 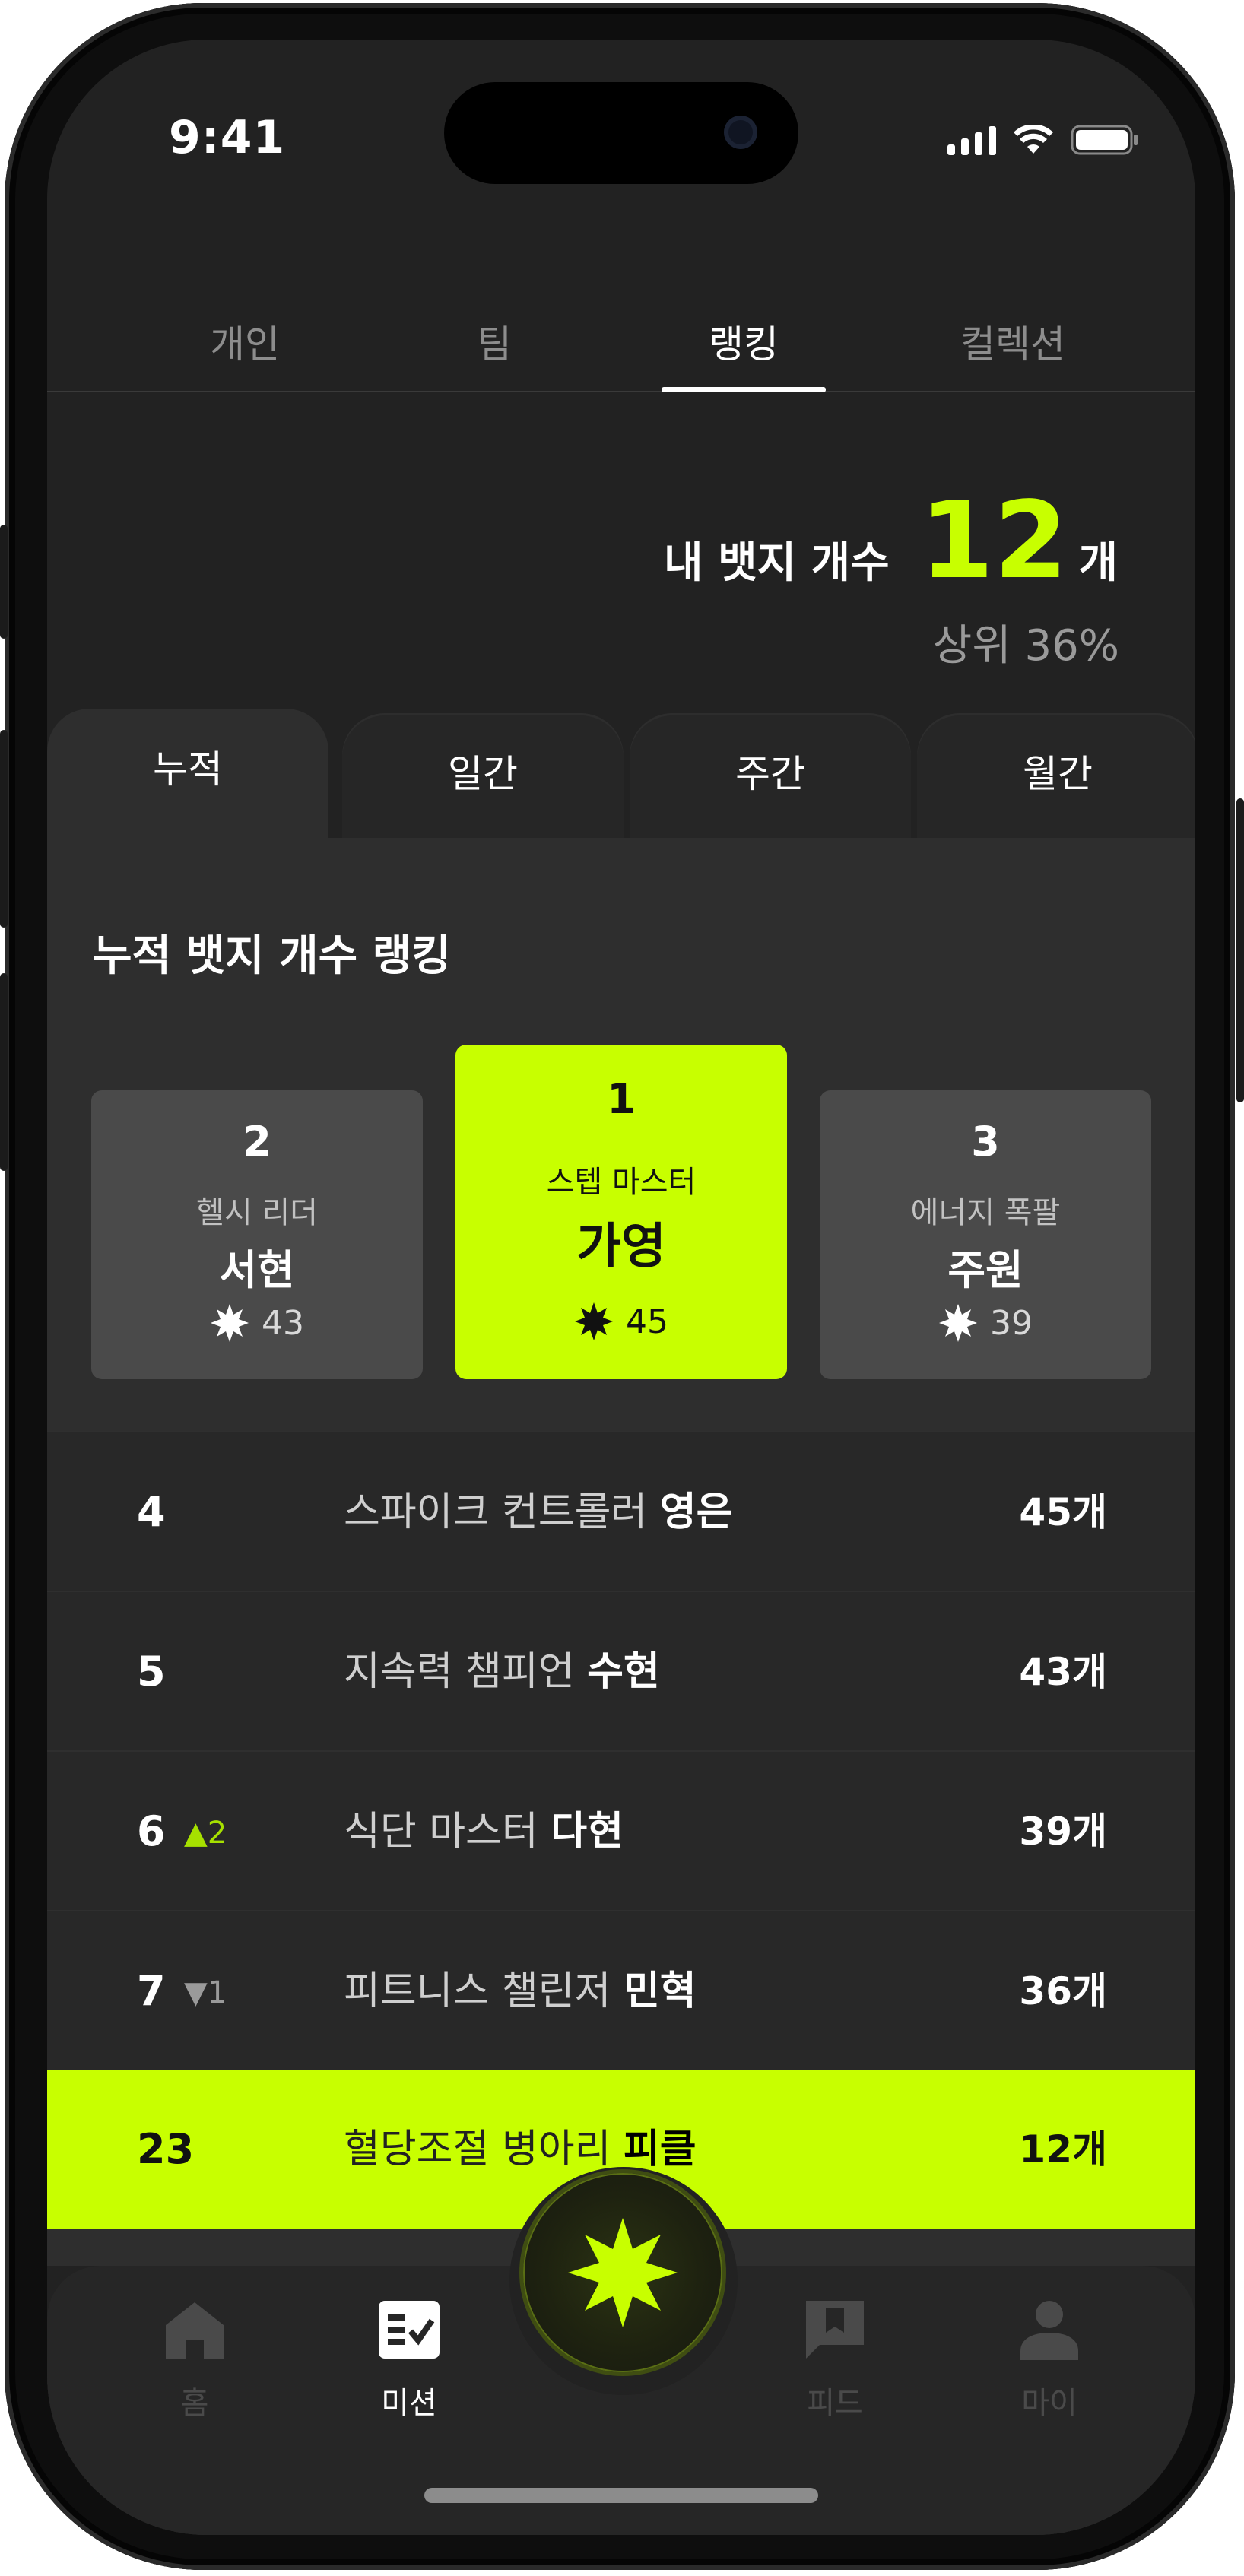 What do you see at coordinates (621, 345) in the screenshot?
I see `top-tab-bar: 개인 팀 랭킹 컬렉션` at bounding box center [621, 345].